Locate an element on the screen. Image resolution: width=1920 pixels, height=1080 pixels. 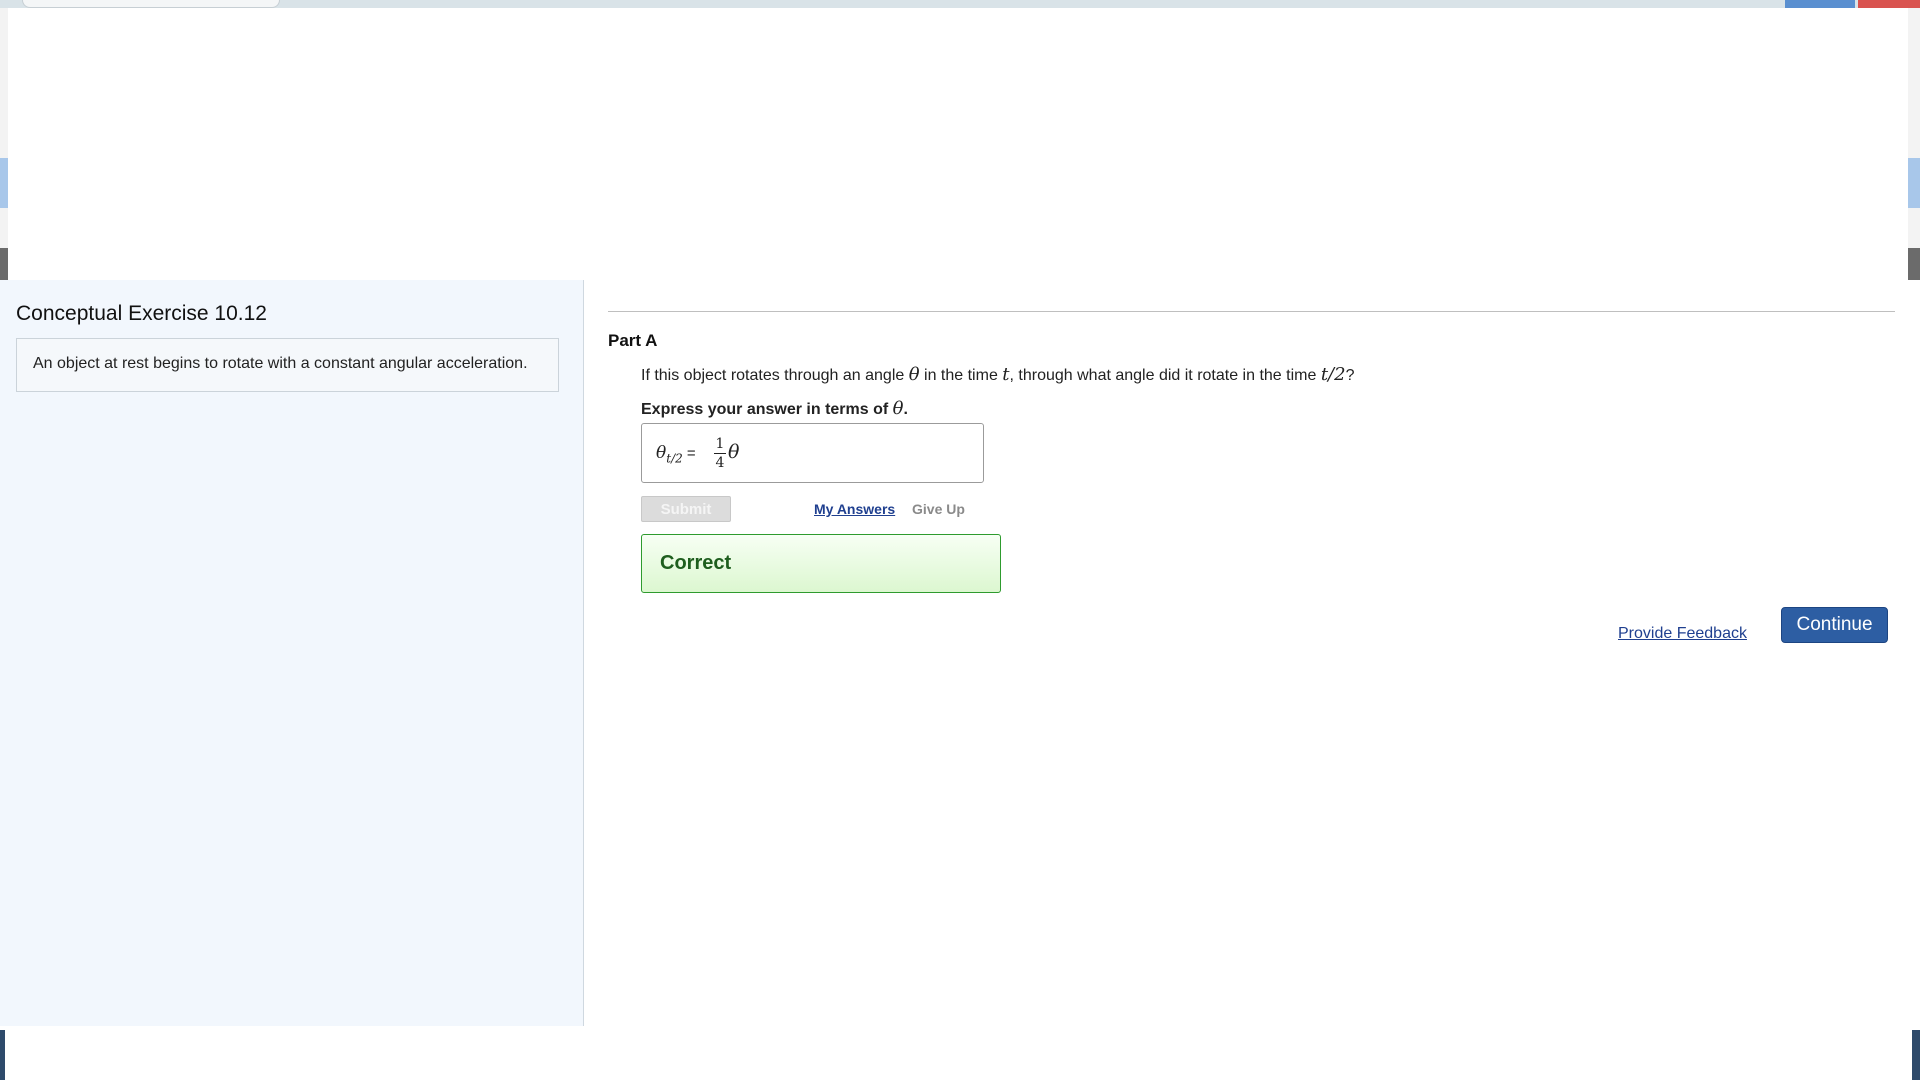
background-page-strip-left is located at coordinates (4, 144).